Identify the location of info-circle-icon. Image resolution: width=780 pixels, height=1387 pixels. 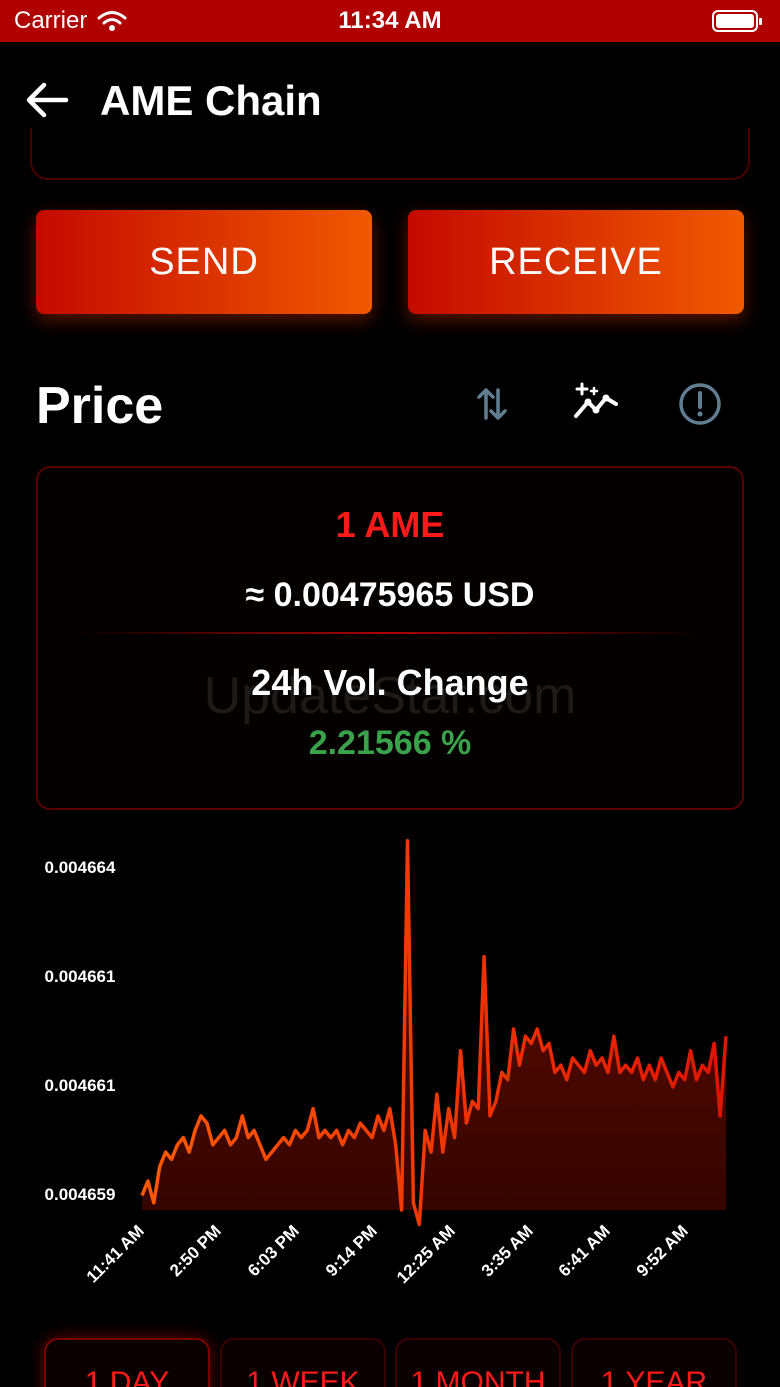
(700, 404).